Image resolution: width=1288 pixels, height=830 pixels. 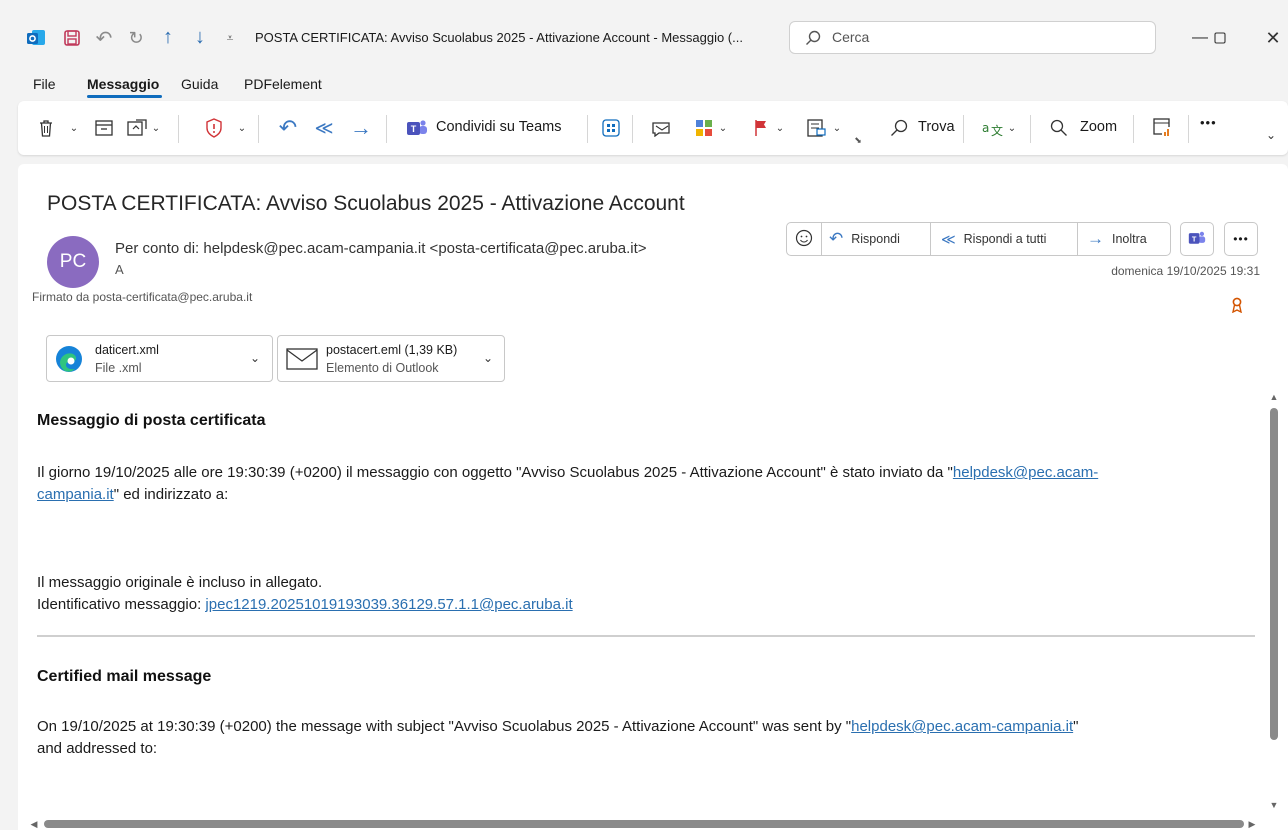 What do you see at coordinates (1274, 574) in the screenshot?
I see `vertical-scrollbar-thumb` at bounding box center [1274, 574].